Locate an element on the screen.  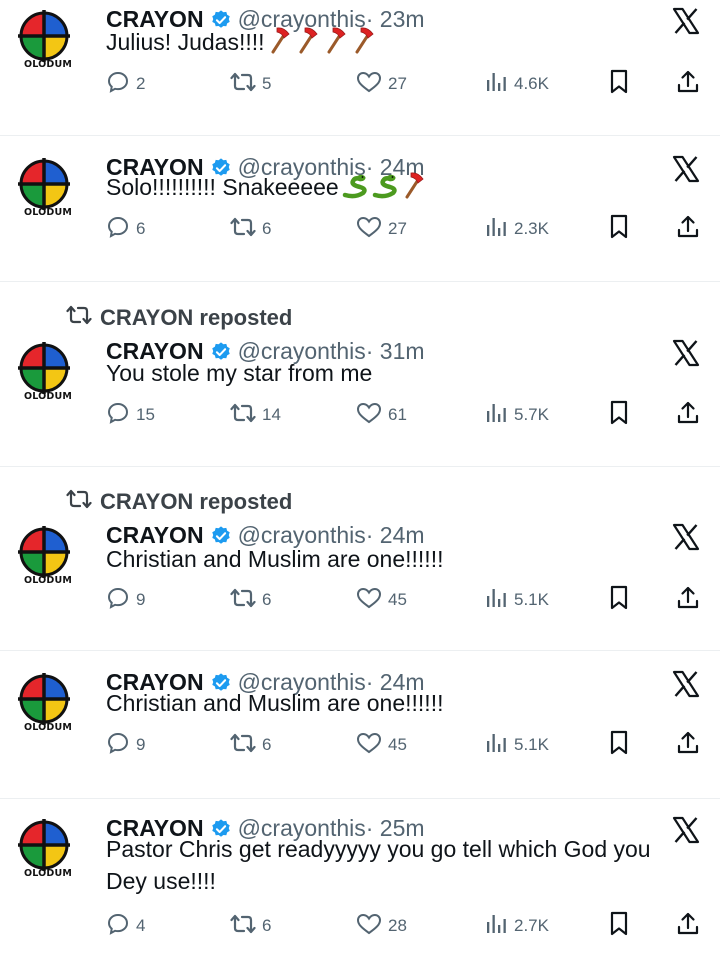
tweet-actions: 9 6 45 5.1K is located at coordinates (360, 600).